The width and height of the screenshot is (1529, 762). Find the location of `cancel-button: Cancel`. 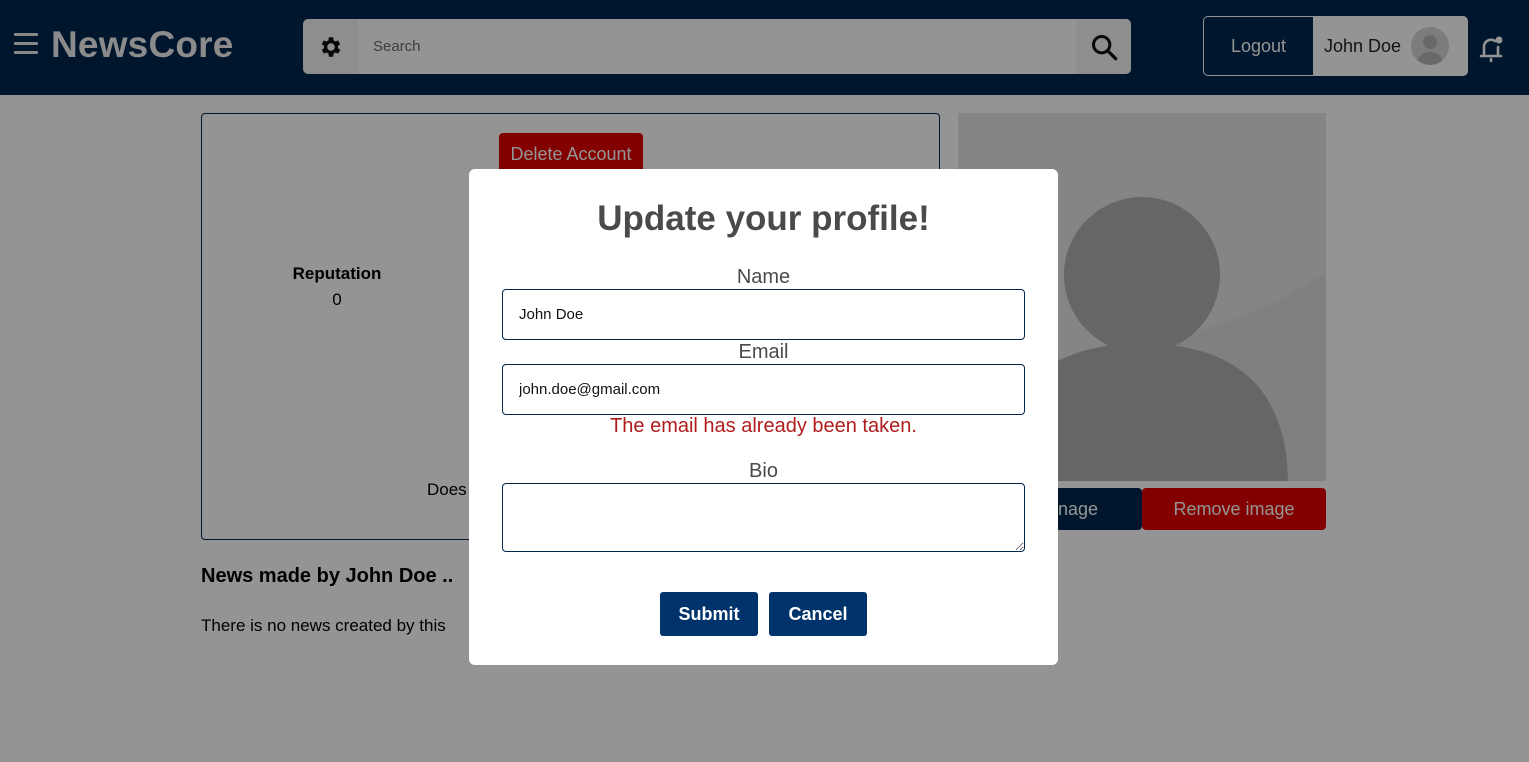

cancel-button: Cancel is located at coordinates (818, 614).